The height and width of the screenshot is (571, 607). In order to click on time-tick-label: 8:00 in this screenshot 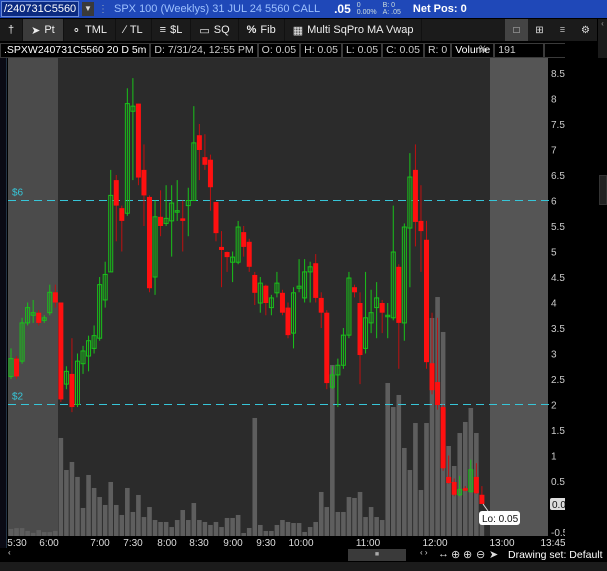, I will do `click(167, 543)`.